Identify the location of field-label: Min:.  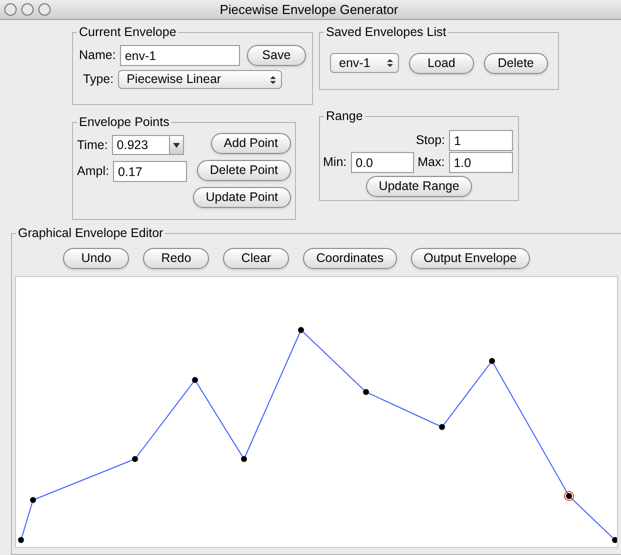
(335, 163).